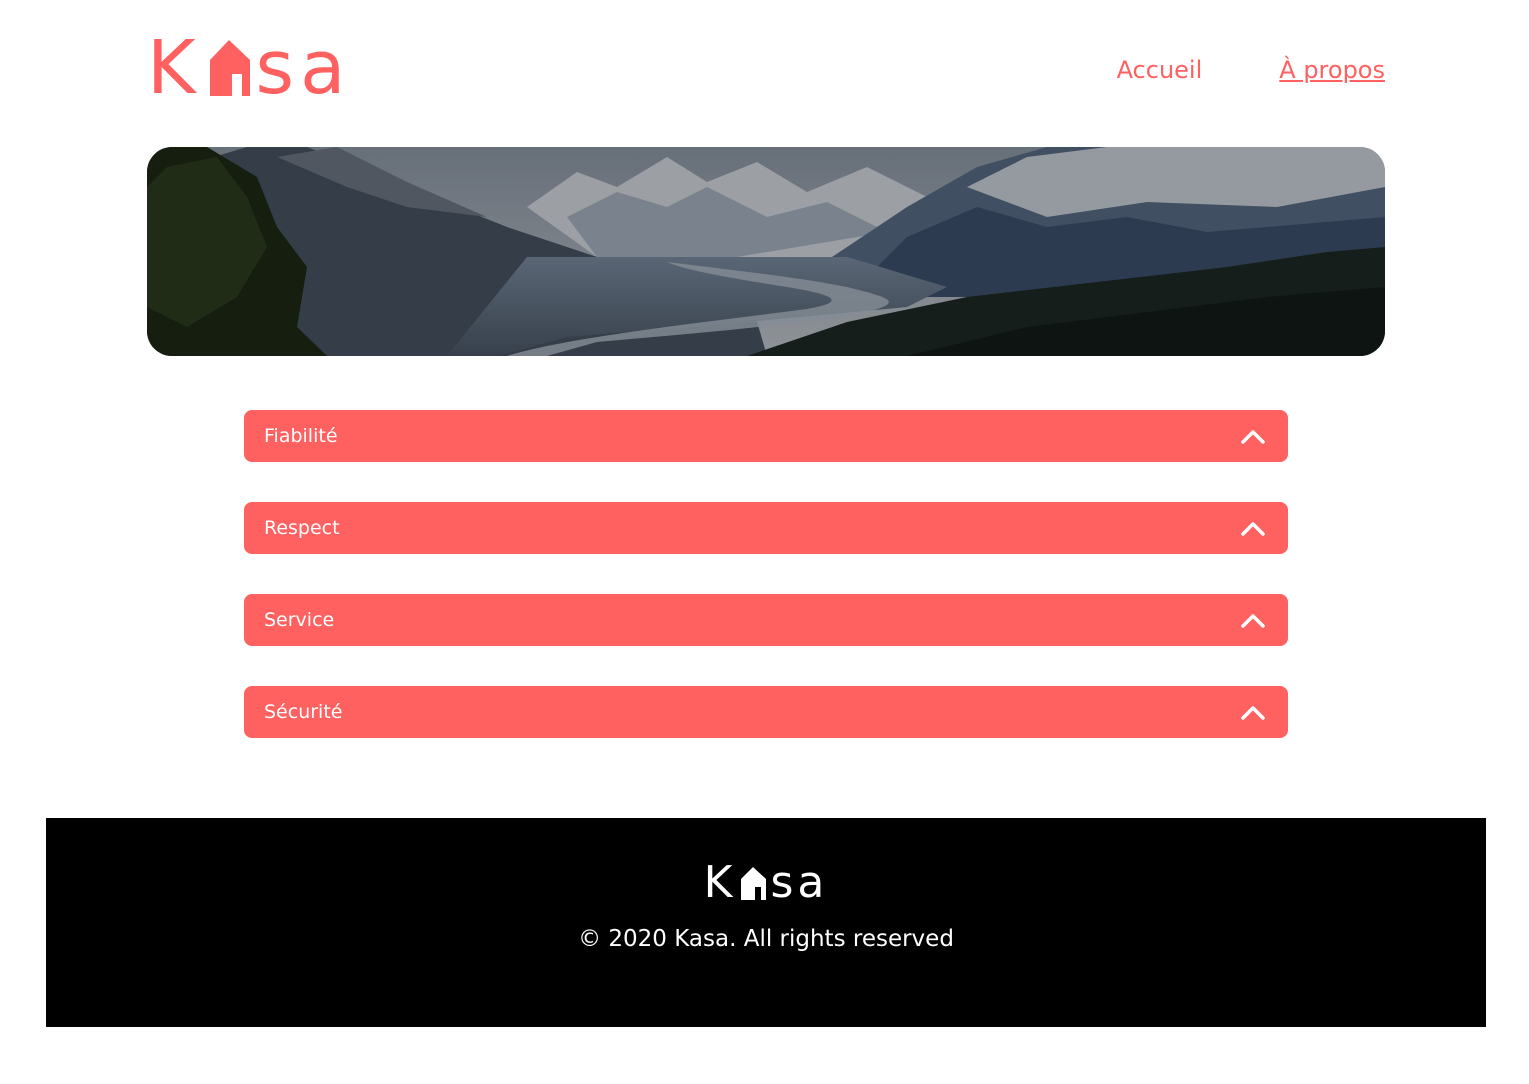 The width and height of the screenshot is (1529, 1084). I want to click on collapse-respect: Respect, so click(766, 528).